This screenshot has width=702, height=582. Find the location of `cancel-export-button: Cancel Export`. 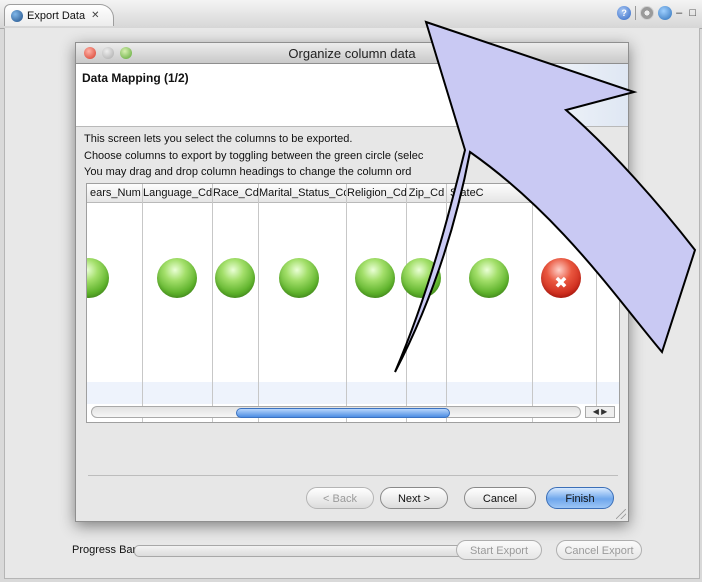

cancel-export-button: Cancel Export is located at coordinates (599, 550).